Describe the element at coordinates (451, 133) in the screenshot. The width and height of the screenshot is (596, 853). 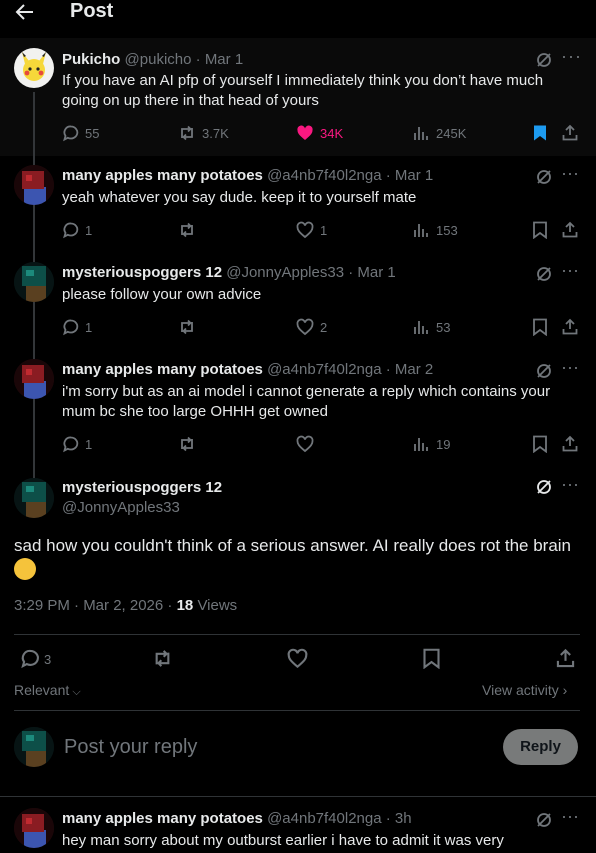
I see `views-count: 245K` at that location.